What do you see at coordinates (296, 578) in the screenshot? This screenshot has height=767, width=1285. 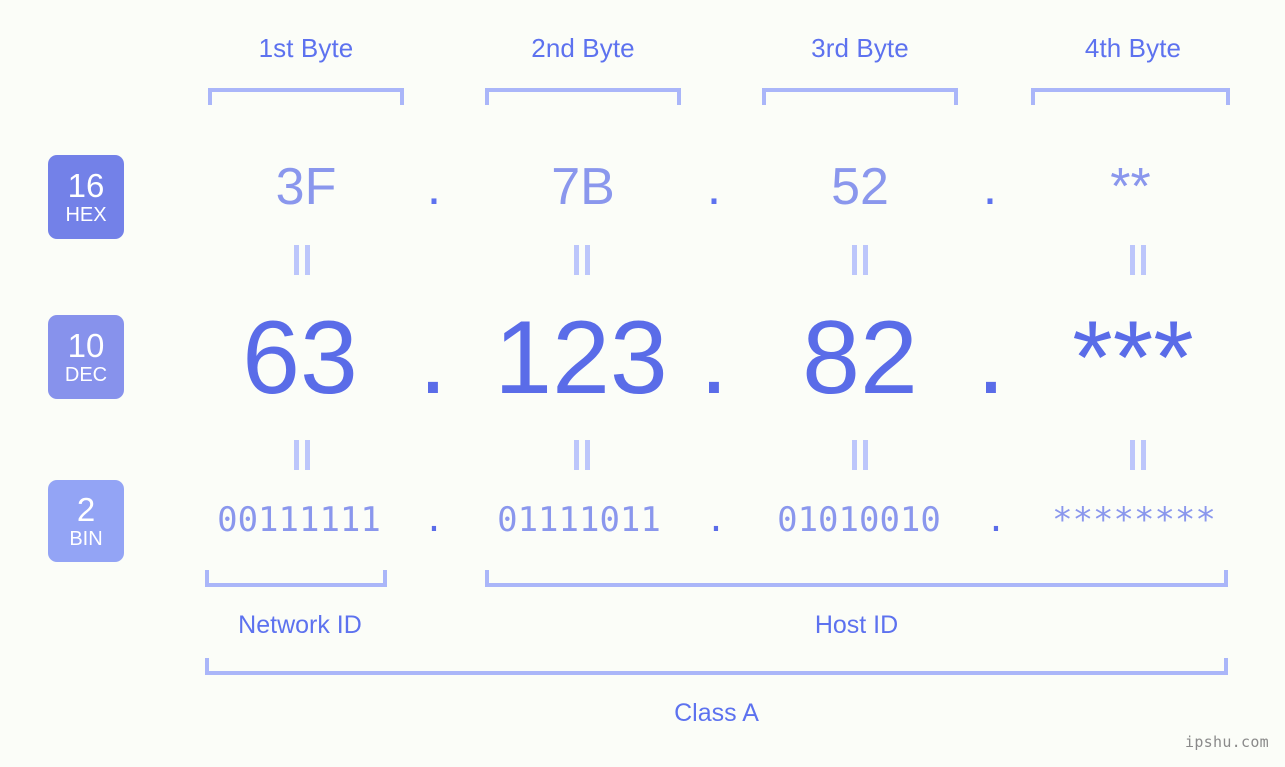 I see `network-id-bracket` at bounding box center [296, 578].